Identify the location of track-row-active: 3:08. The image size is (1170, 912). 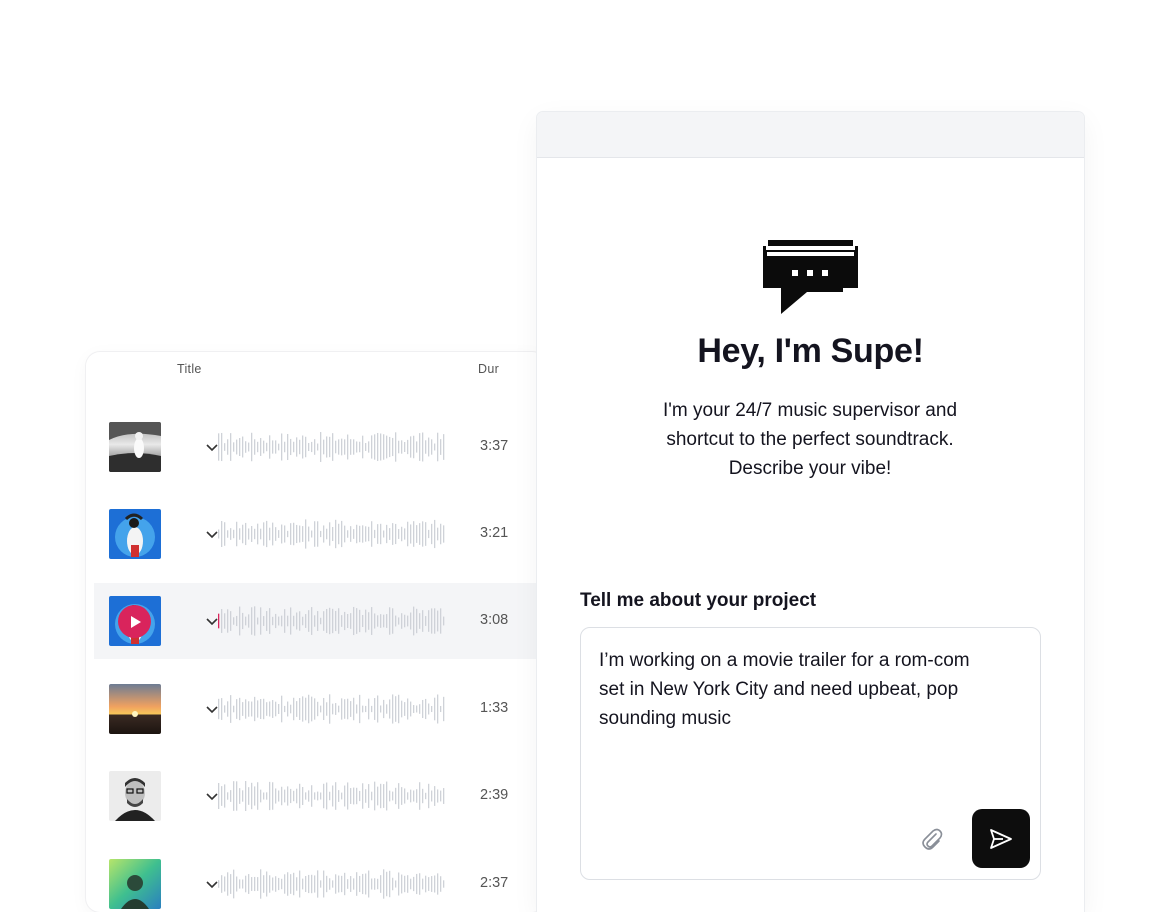
(320, 621).